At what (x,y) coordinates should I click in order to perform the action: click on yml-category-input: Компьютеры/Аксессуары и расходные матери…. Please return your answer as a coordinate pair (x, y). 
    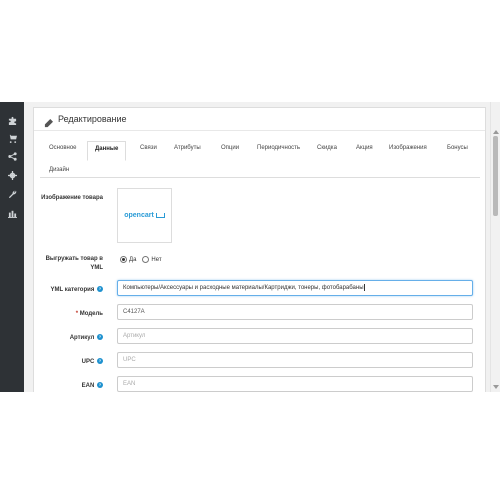
    Looking at the image, I should click on (295, 288).